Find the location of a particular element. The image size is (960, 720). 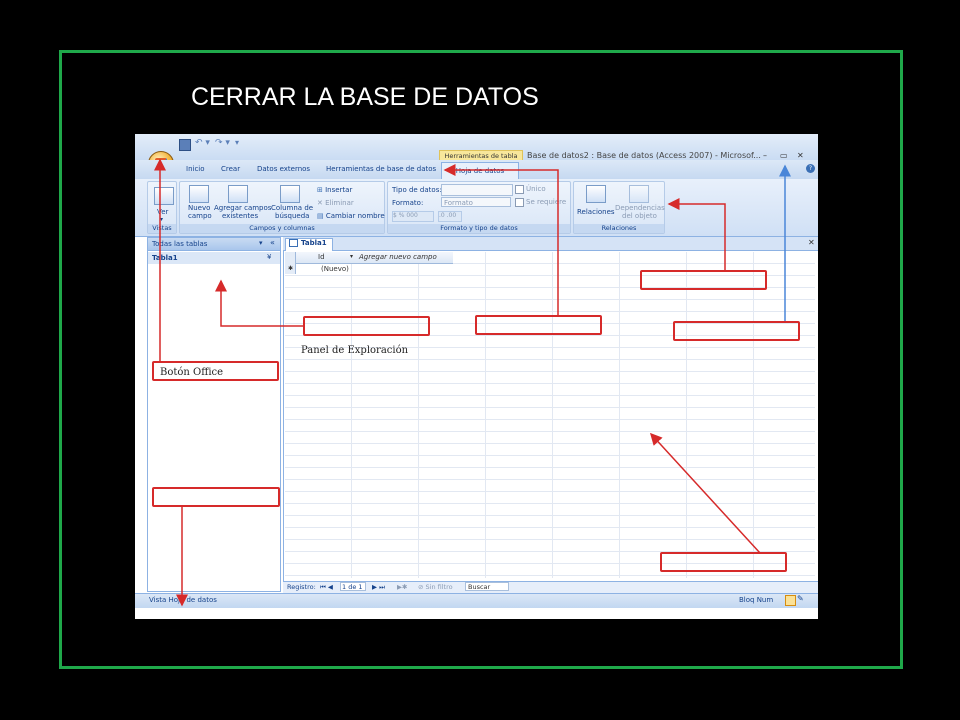

insert-icon: ⊞ is located at coordinates (321, 190).